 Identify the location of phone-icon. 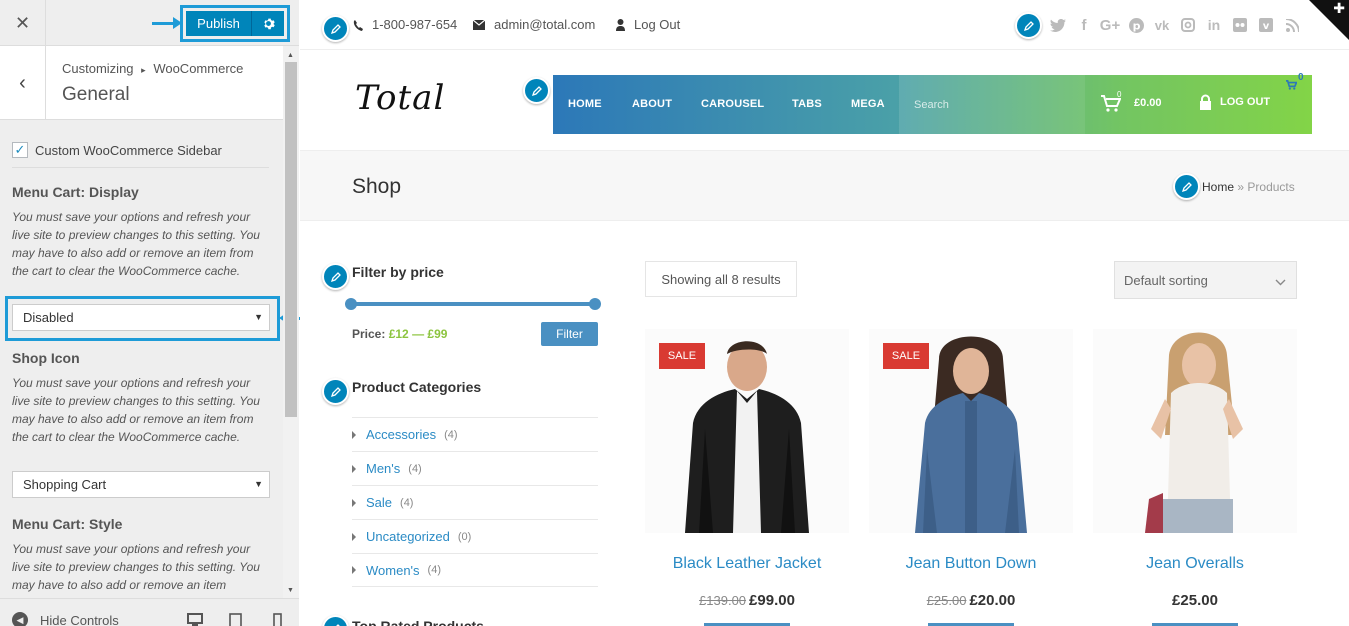
(358, 25).